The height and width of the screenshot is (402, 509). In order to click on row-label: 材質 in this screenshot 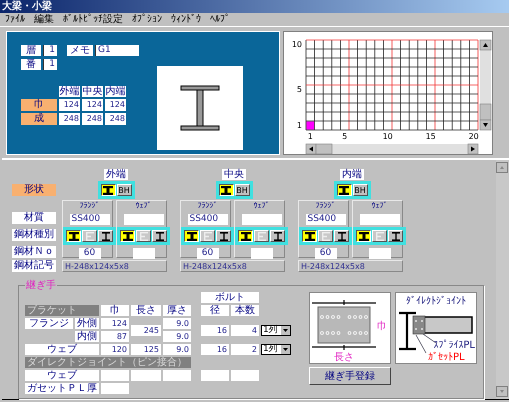, I will do `click(34, 218)`.